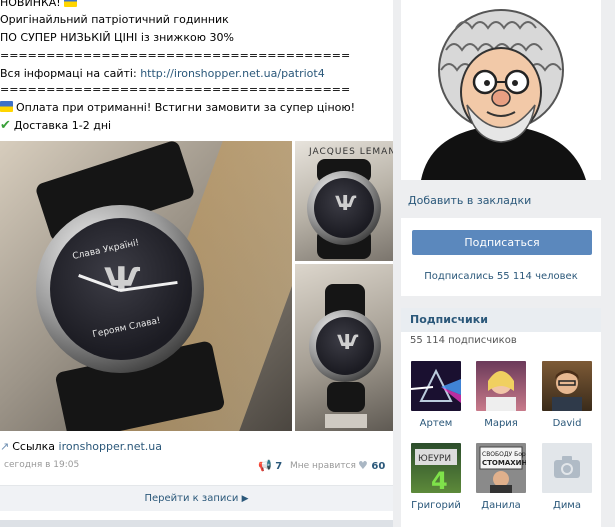 The height and width of the screenshot is (527, 615). Describe the element at coordinates (502, 242) in the screenshot. I see `subscribe-button: Подписаться` at that location.